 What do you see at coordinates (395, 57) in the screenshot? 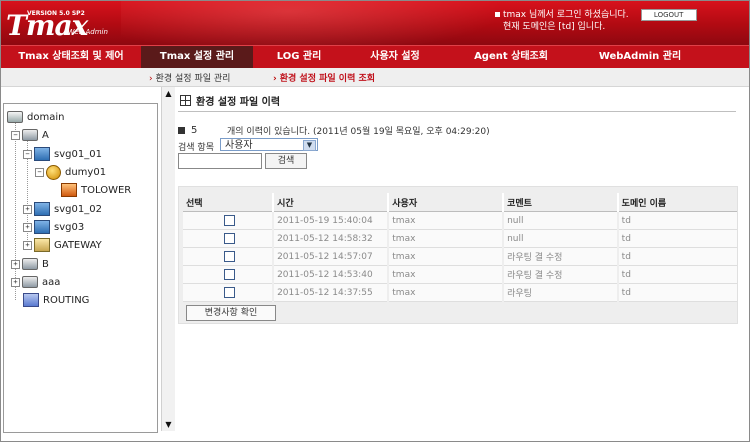
I see `tab-user-settings: 사용자 설정` at bounding box center [395, 57].